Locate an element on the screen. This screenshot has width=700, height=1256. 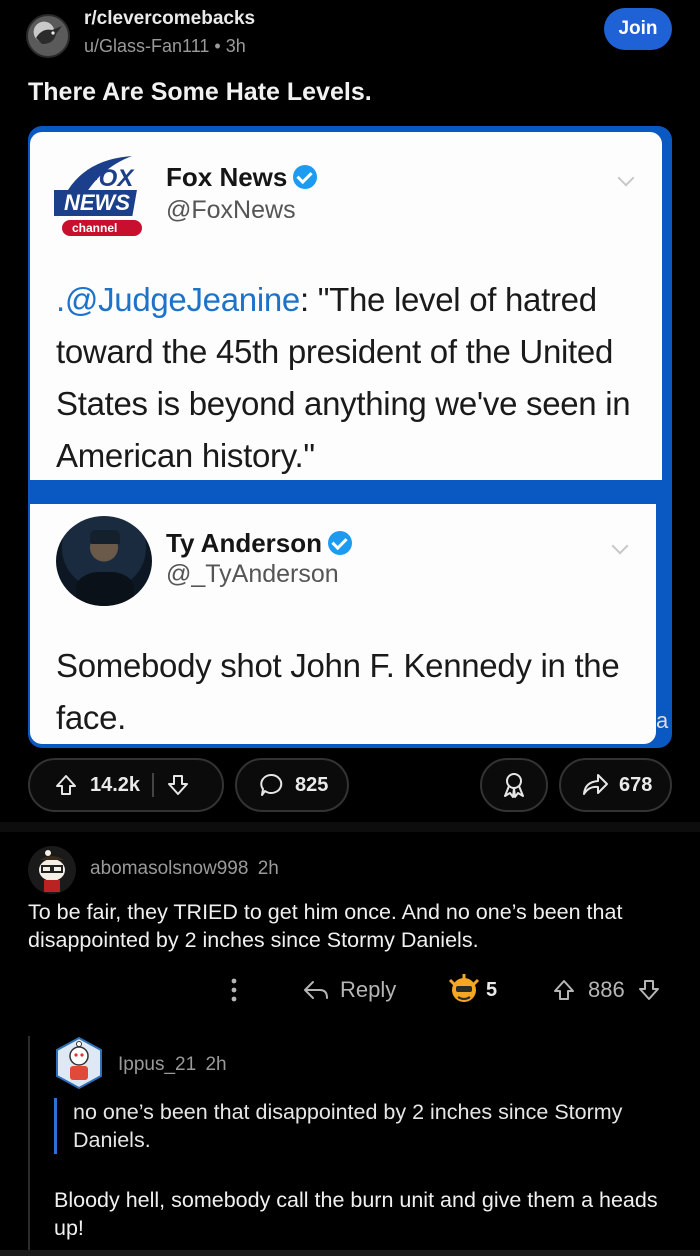
comment-author: abomasolsnow998 2h is located at coordinates (184, 869).